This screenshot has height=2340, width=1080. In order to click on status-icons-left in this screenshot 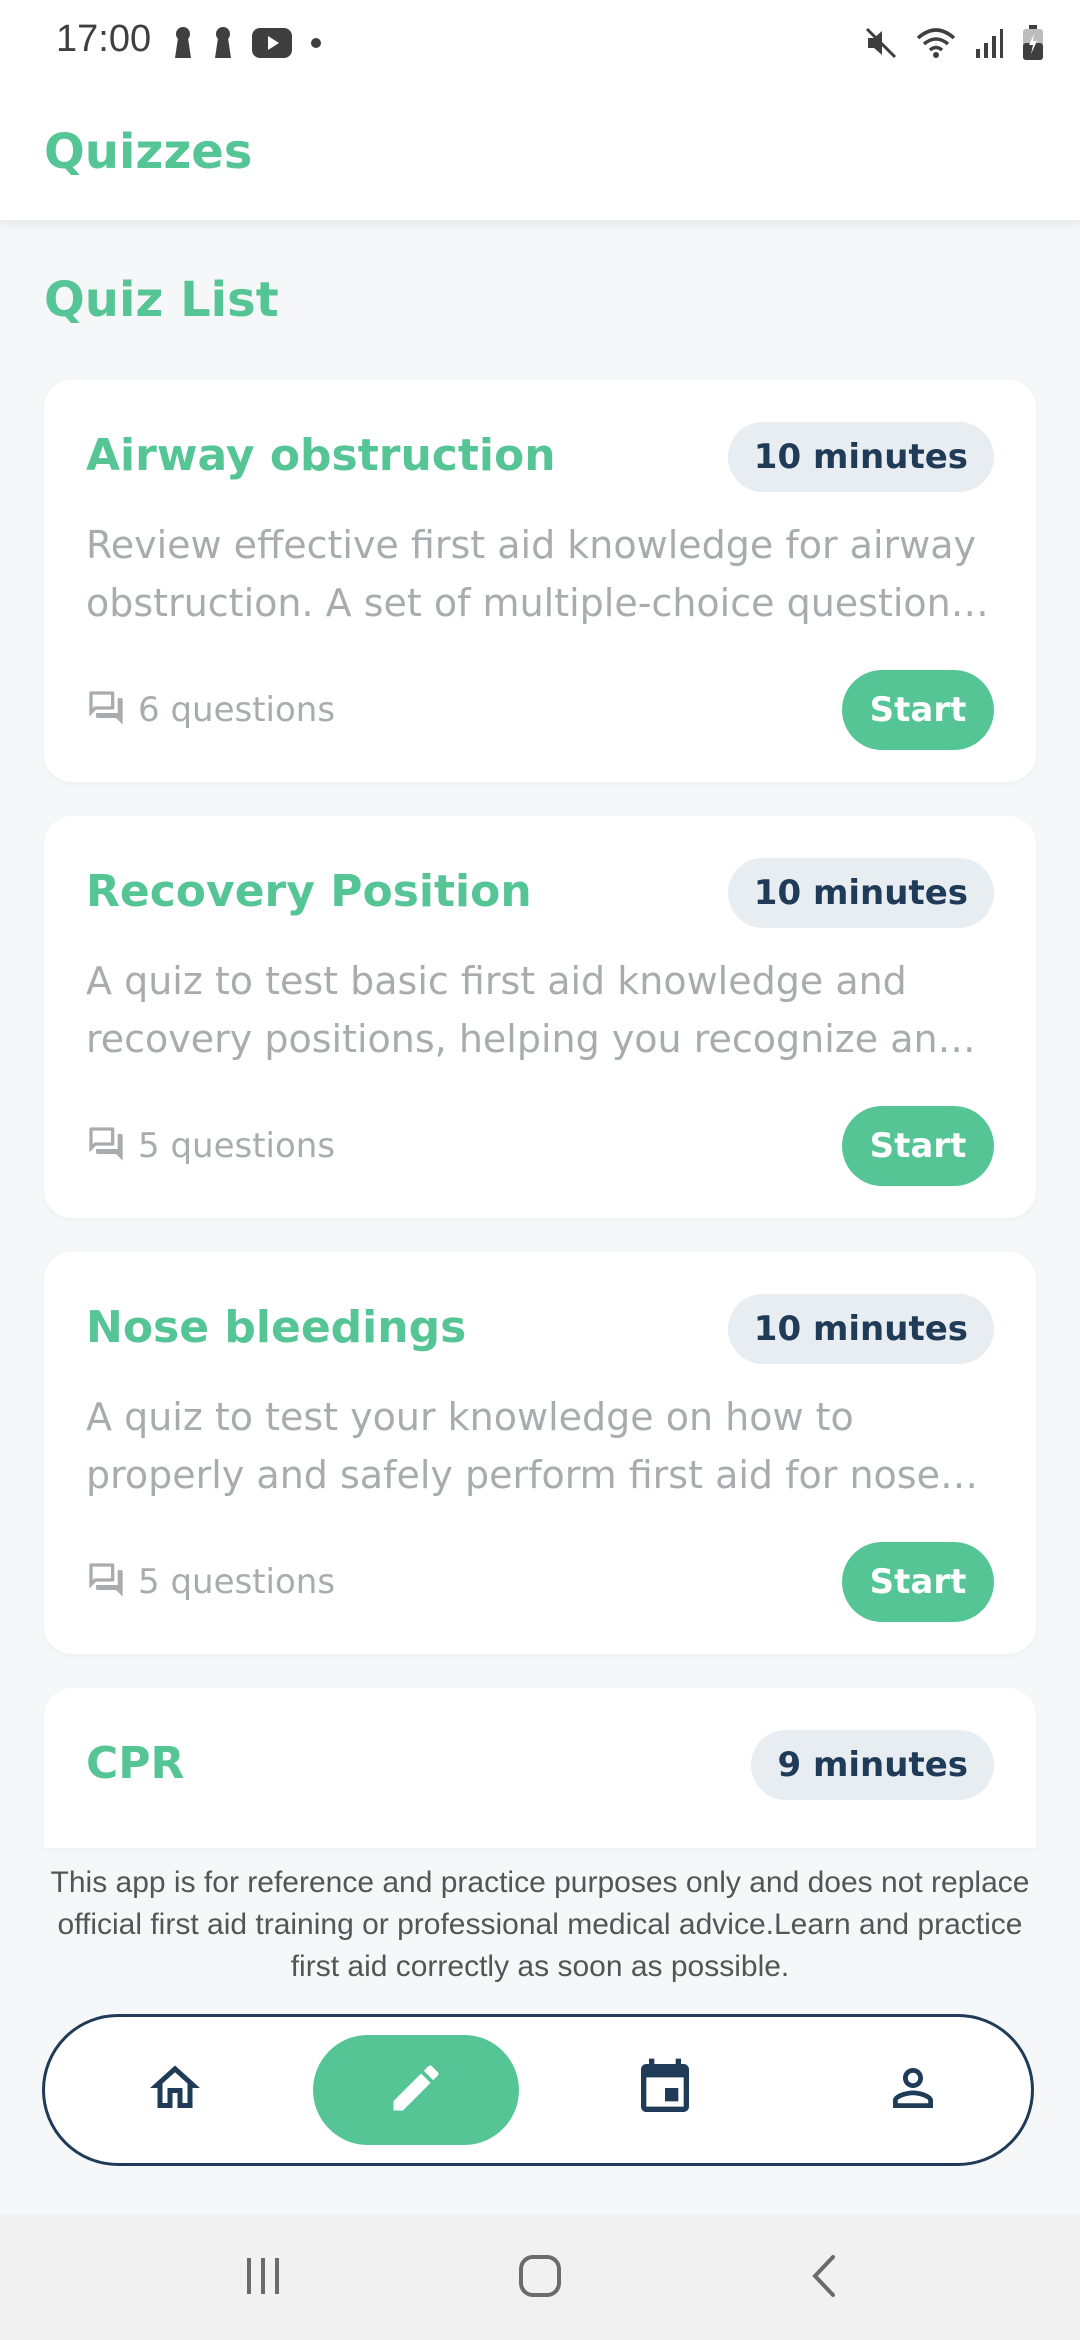, I will do `click(247, 43)`.